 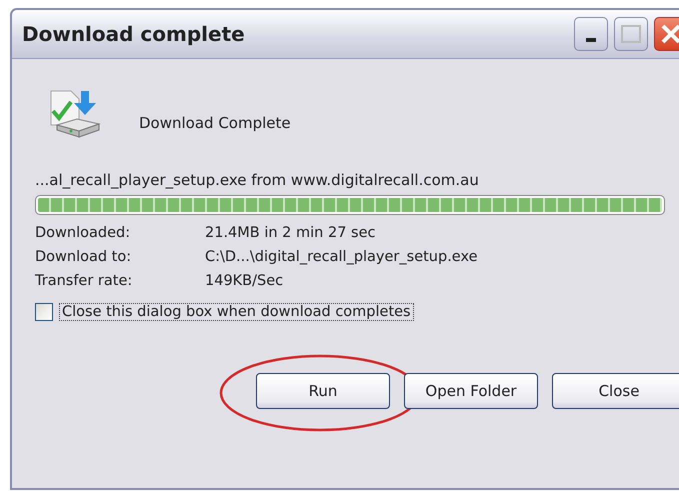 I want to click on checkbox-label: Close this dialog box when download completes, so click(x=236, y=312).